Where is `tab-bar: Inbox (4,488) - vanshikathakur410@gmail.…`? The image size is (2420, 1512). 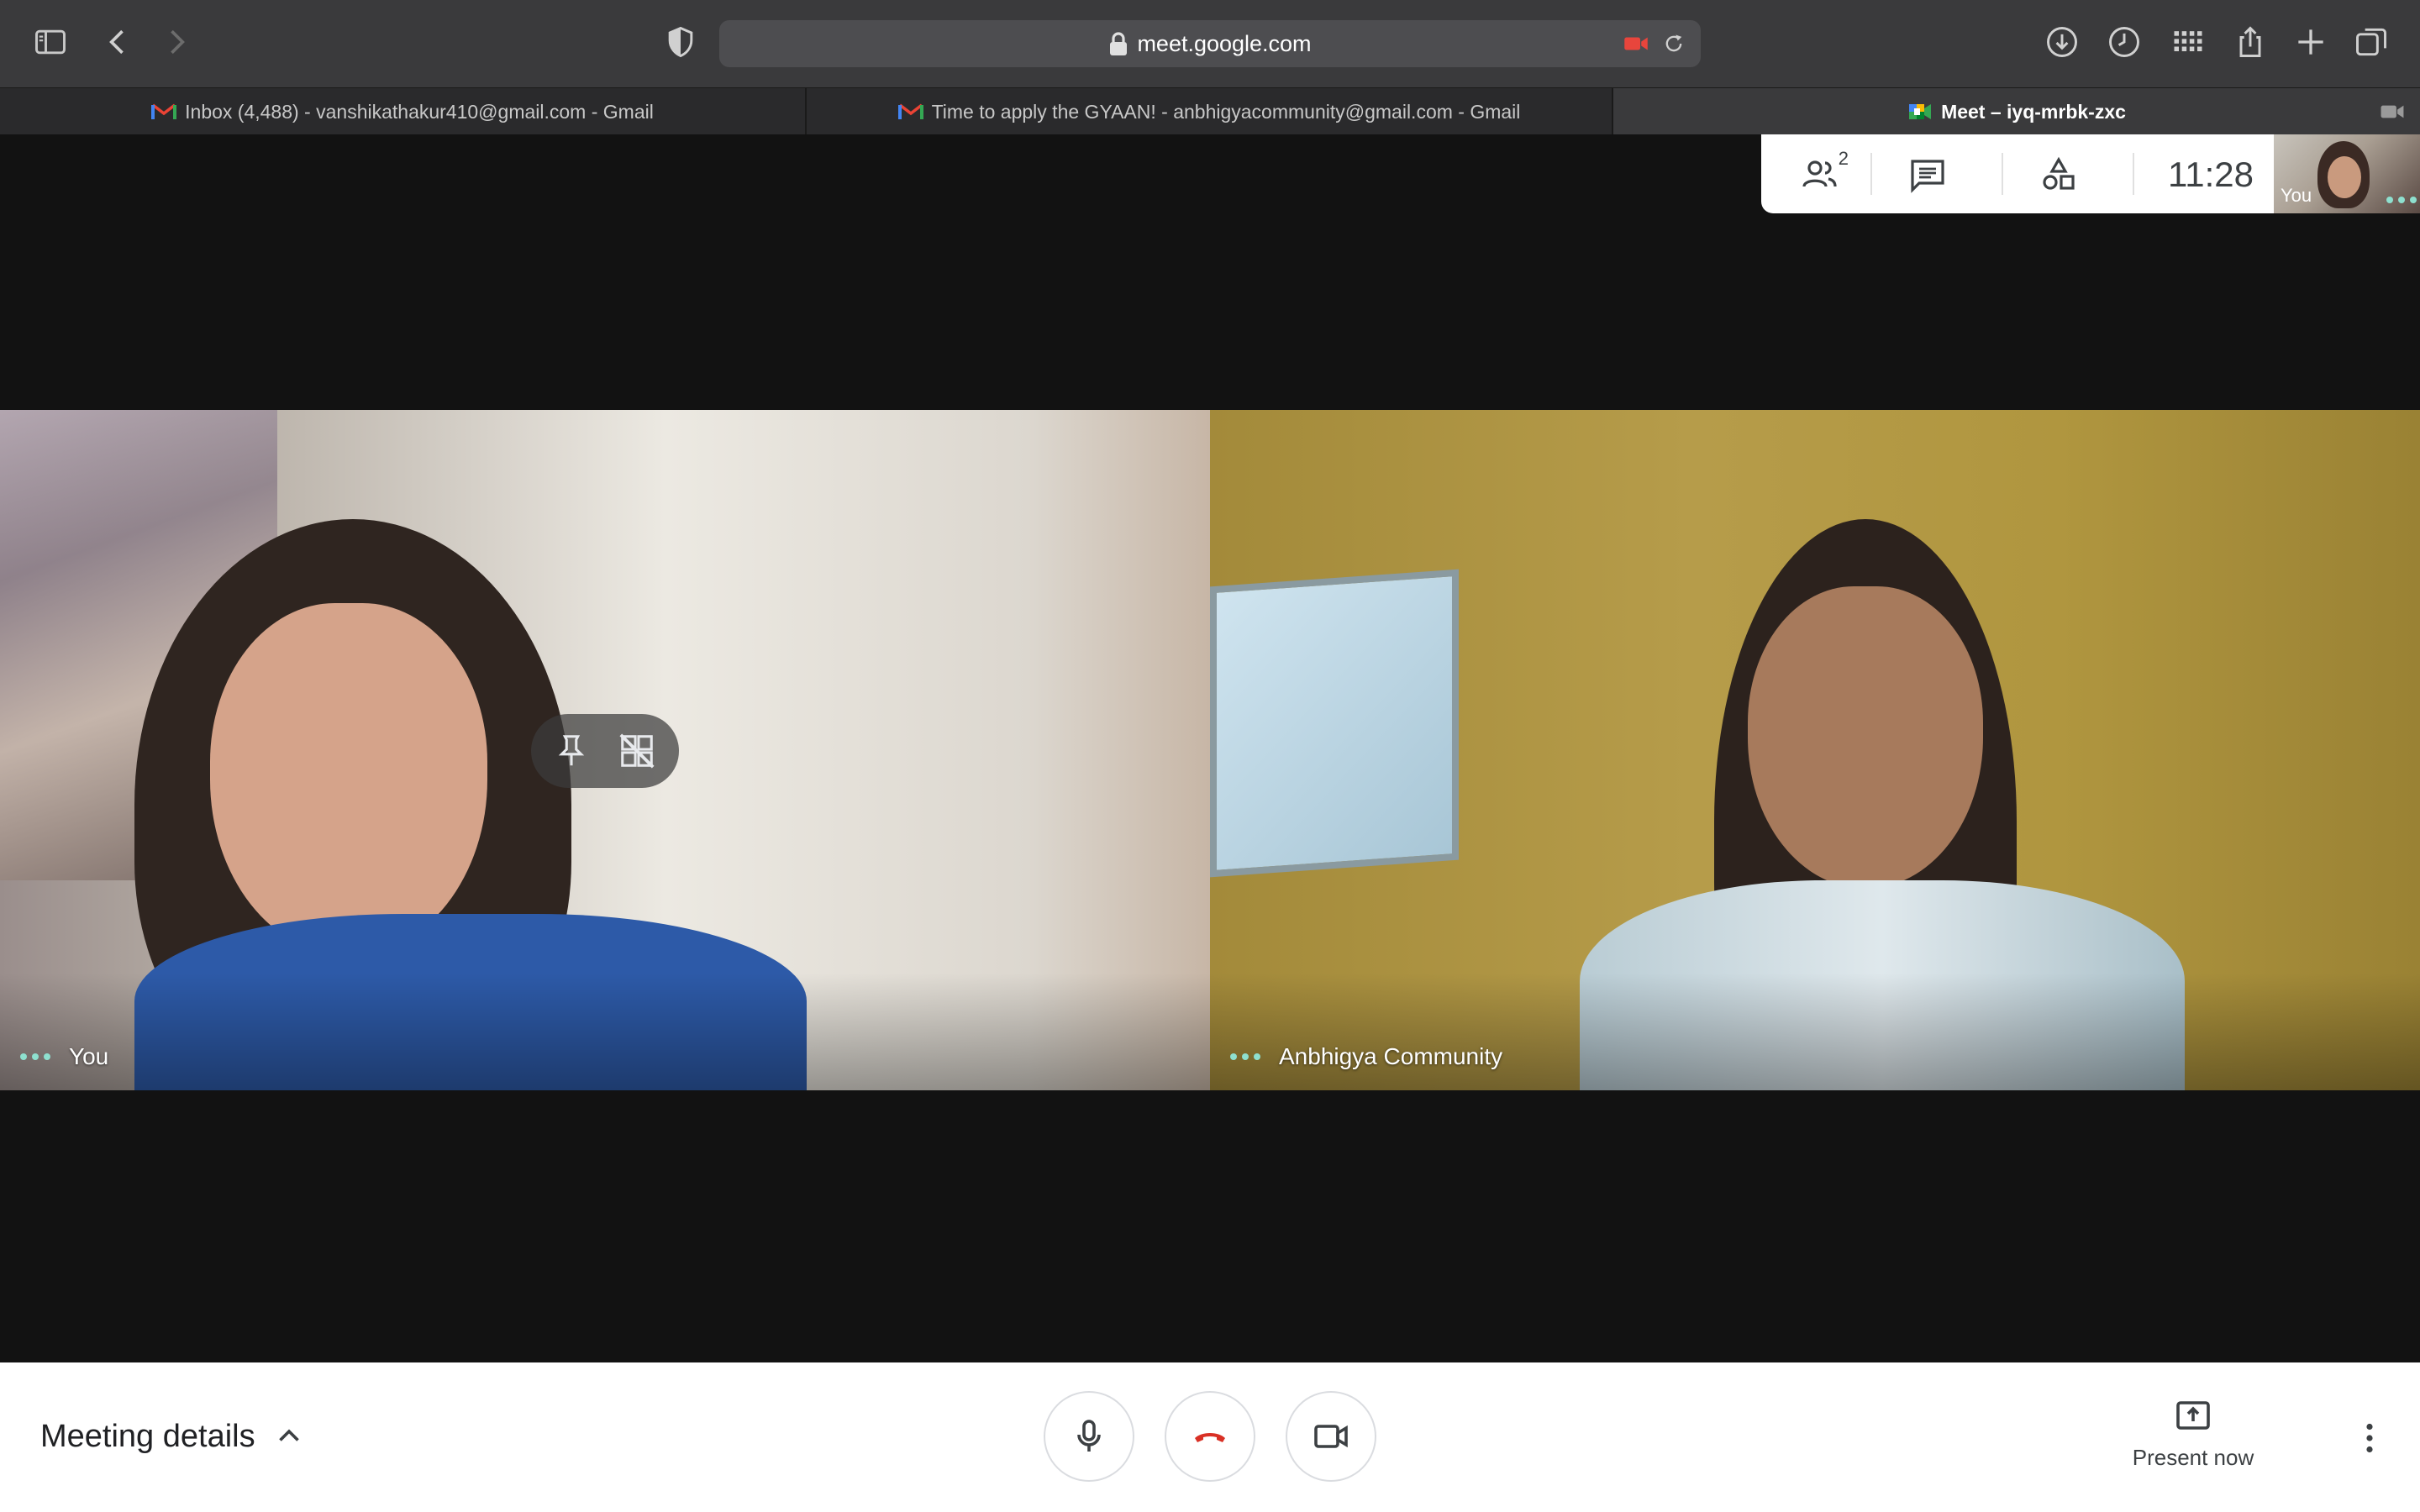
tab-bar: Inbox (4,488) - vanshikathakur410@gmail.… is located at coordinates (1210, 111).